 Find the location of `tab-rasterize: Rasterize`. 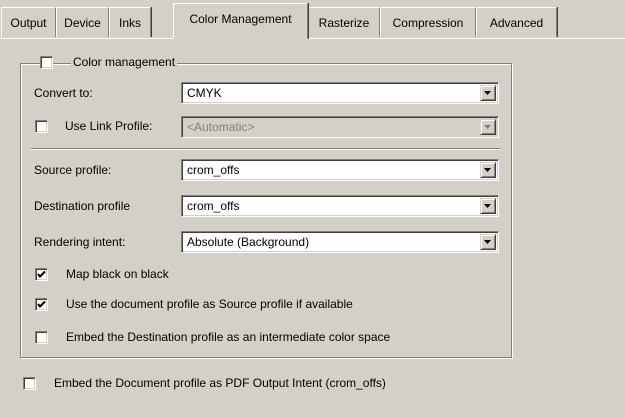

tab-rasterize: Rasterize is located at coordinates (344, 22).